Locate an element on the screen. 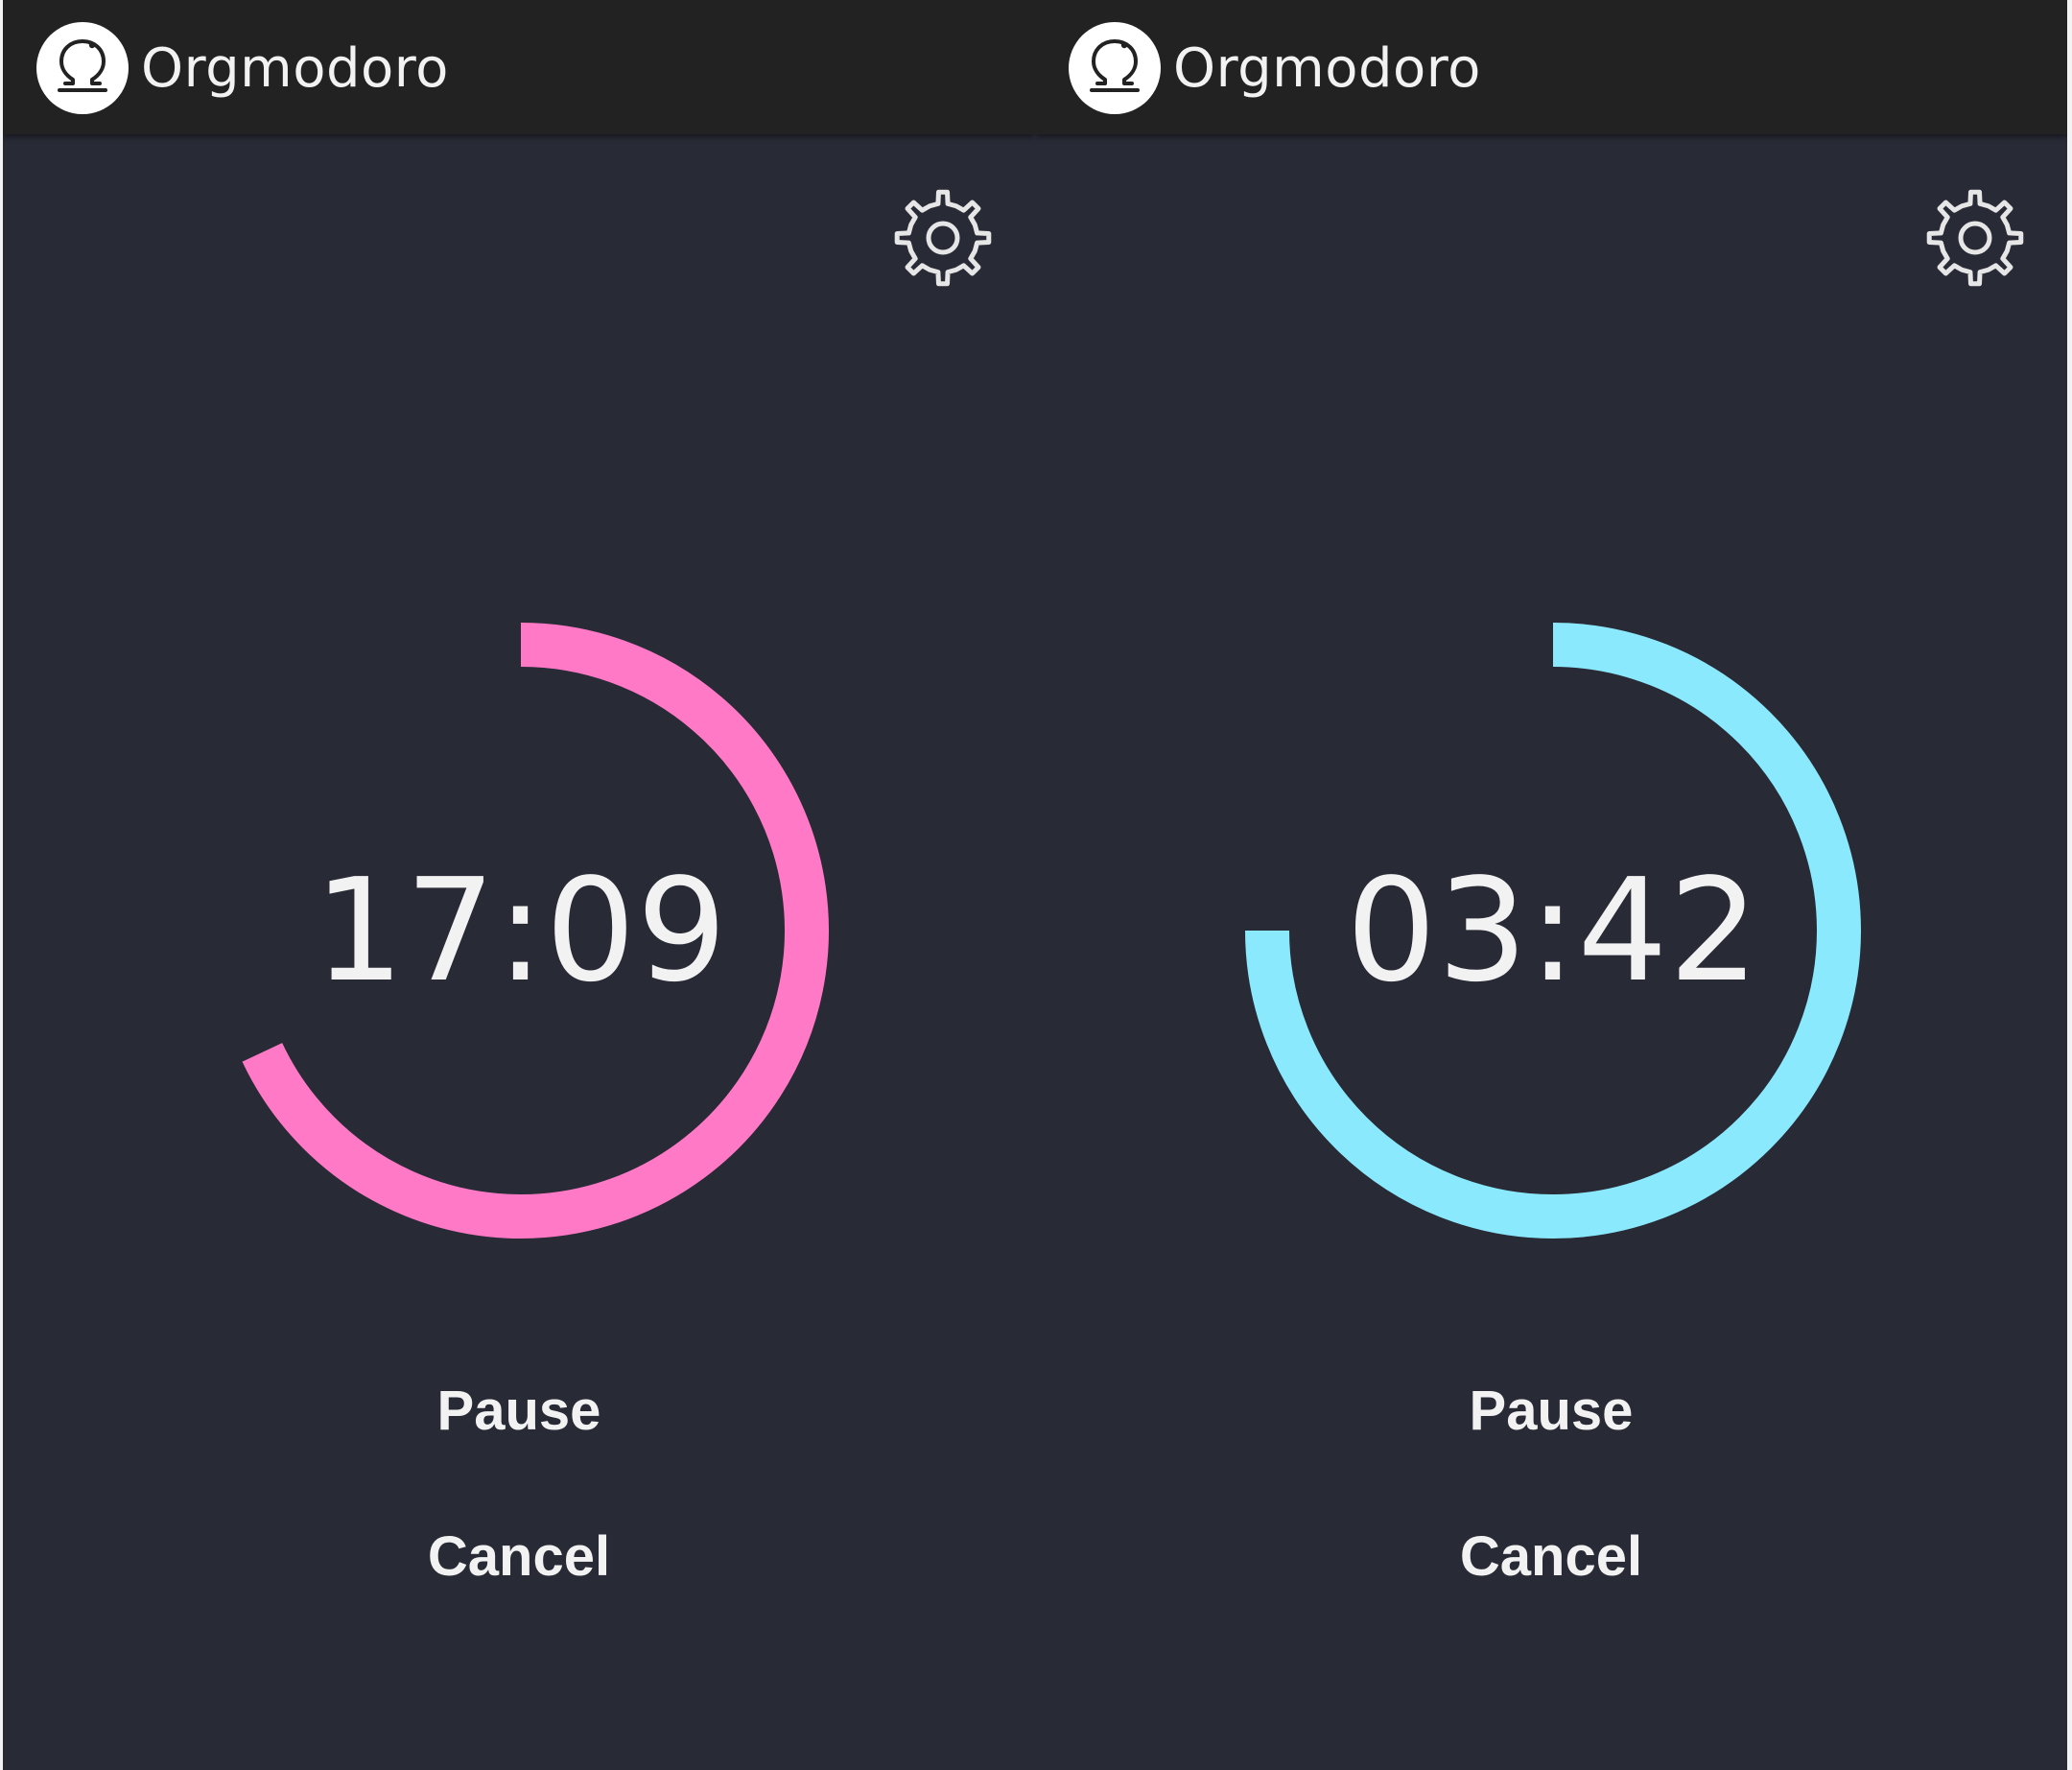 This screenshot has height=1770, width=2072. time-remaining: 17:09 is located at coordinates (521, 931).